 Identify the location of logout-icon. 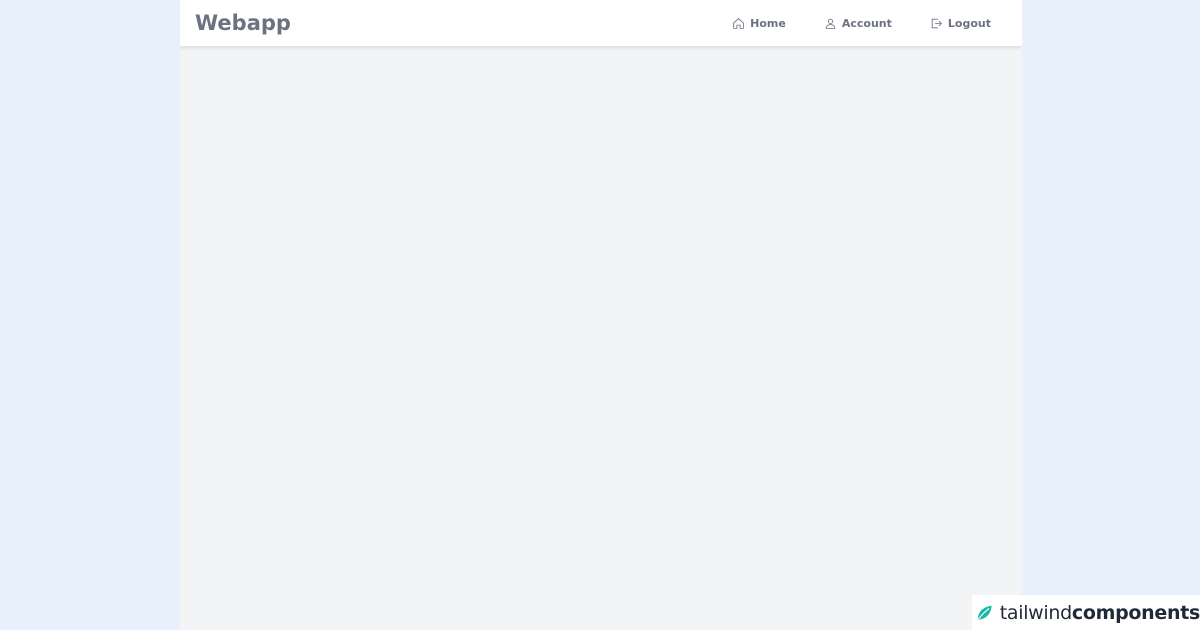
(936, 23).